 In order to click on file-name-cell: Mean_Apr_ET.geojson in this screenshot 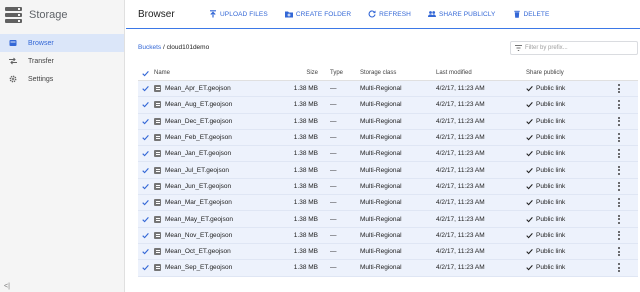, I will do `click(214, 89)`.